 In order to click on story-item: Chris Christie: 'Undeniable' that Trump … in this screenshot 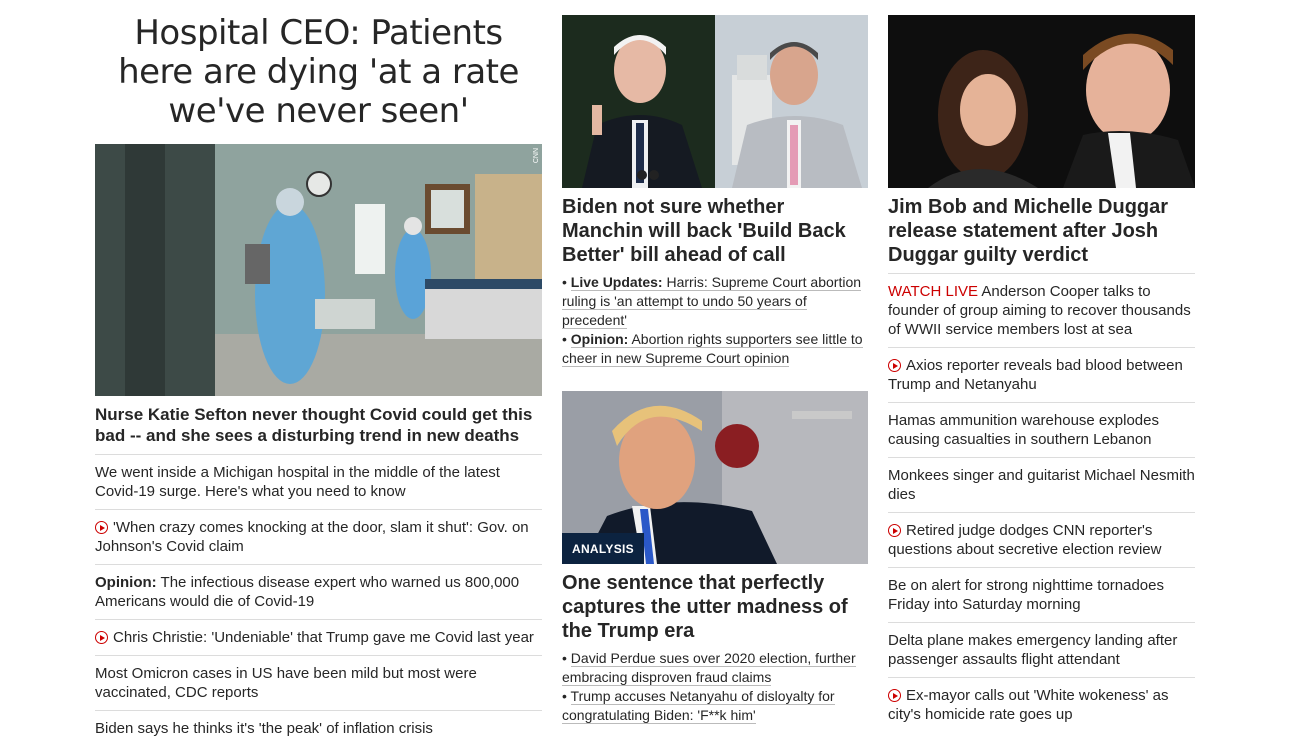, I will do `click(318, 637)`.